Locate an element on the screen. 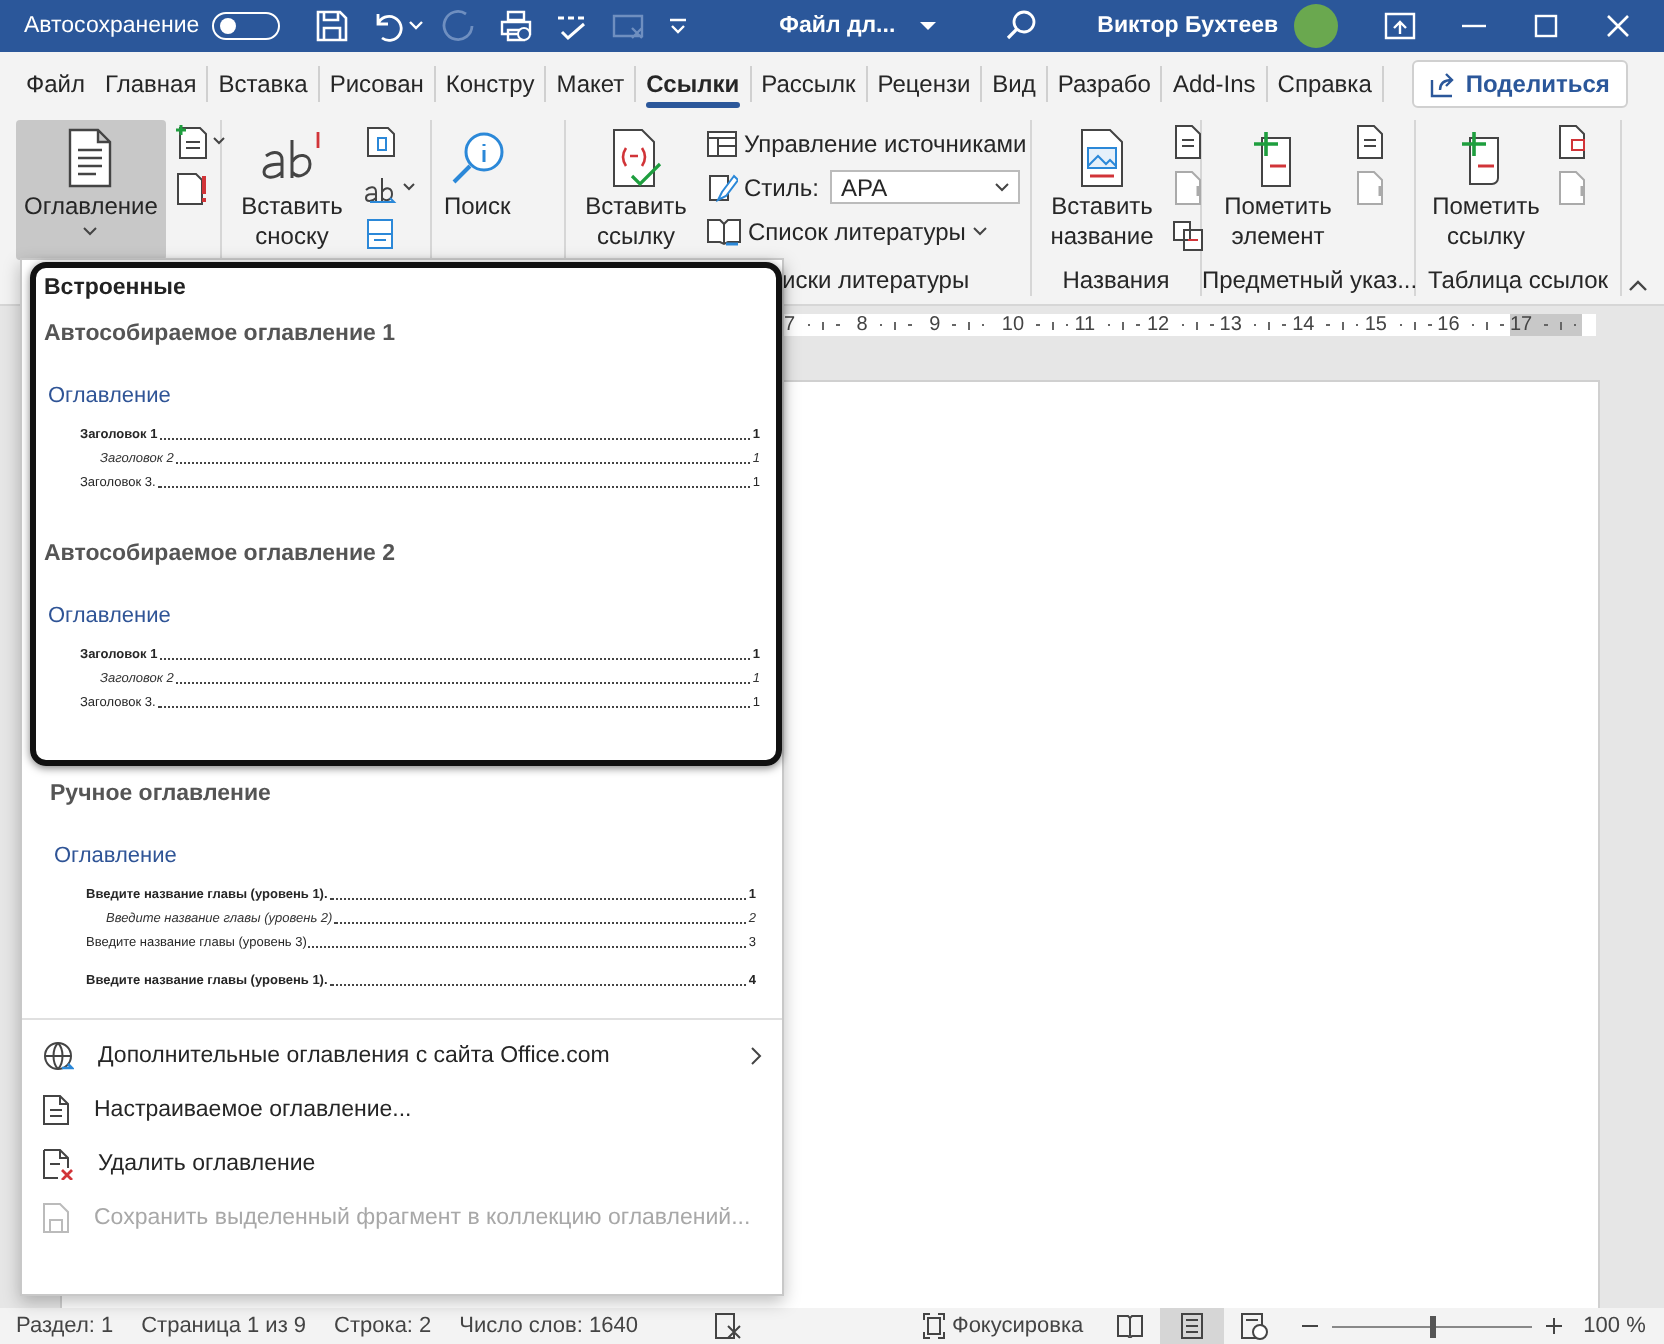 This screenshot has height=1344, width=1664. ribbon-tab: Констру is located at coordinates (490, 84).